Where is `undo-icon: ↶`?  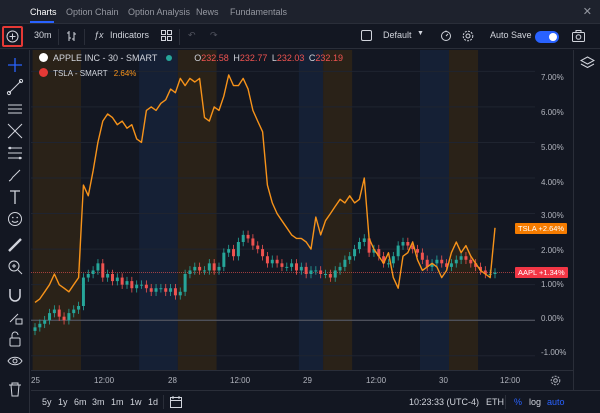
undo-icon: ↶ is located at coordinates (192, 35).